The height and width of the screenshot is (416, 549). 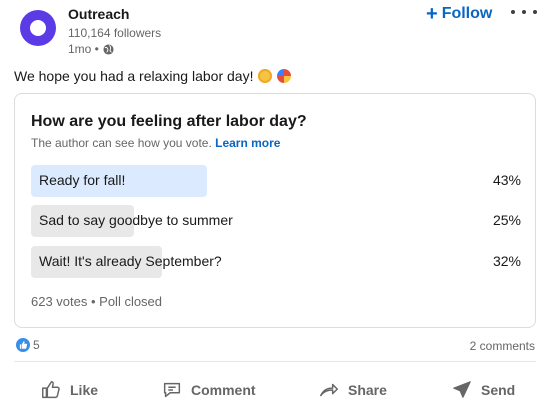 I want to click on poll-note-text: The author can see how you vote., so click(x=121, y=143).